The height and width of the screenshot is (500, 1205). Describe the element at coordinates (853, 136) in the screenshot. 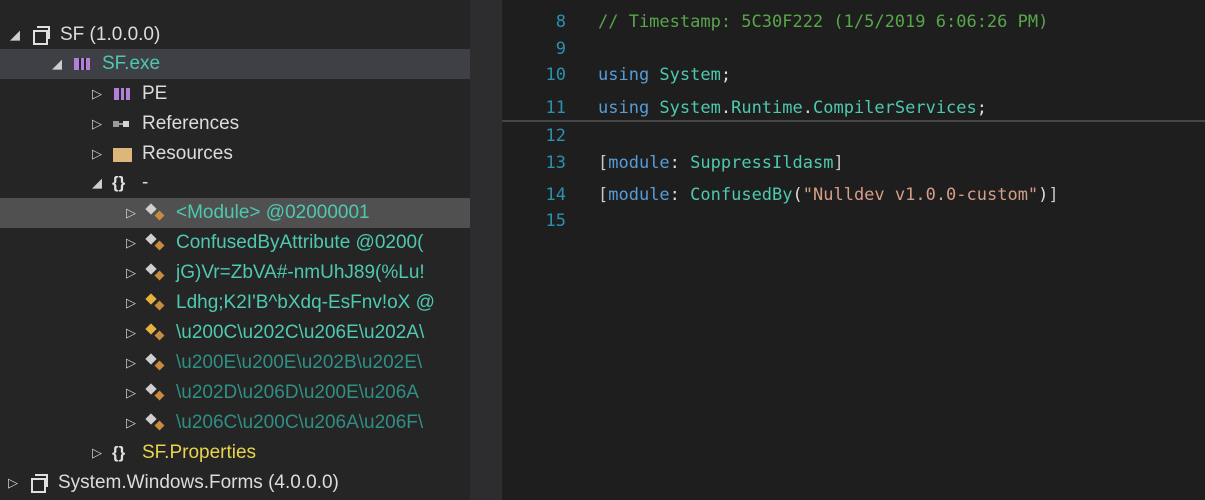

I see `code-line: 12` at that location.